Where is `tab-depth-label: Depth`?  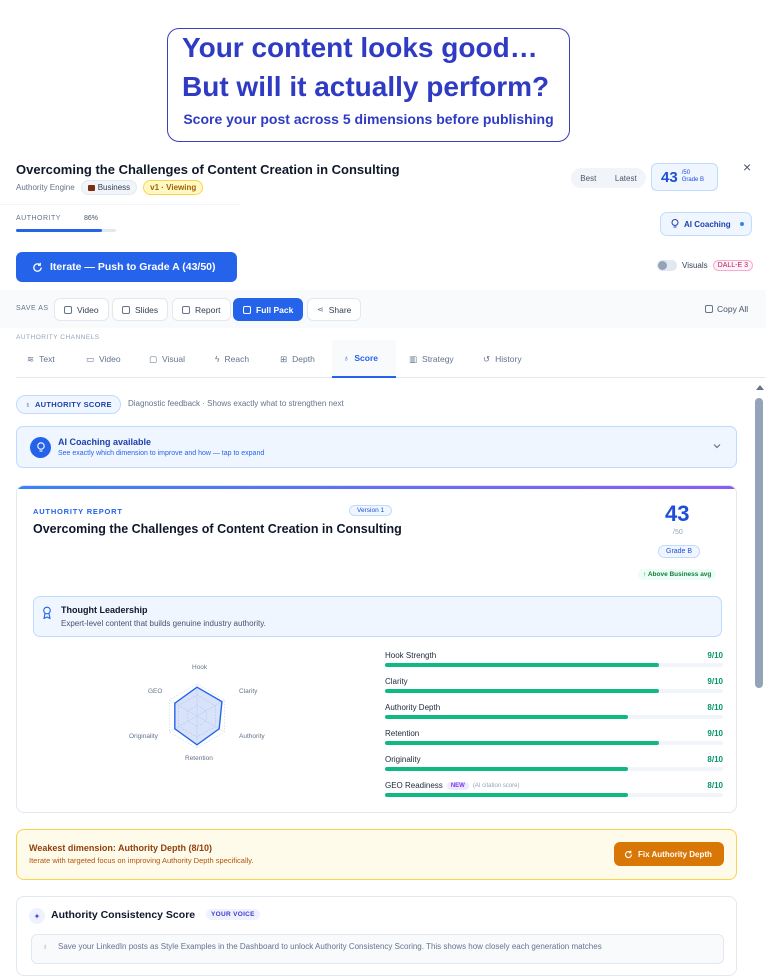 tab-depth-label: Depth is located at coordinates (303, 359).